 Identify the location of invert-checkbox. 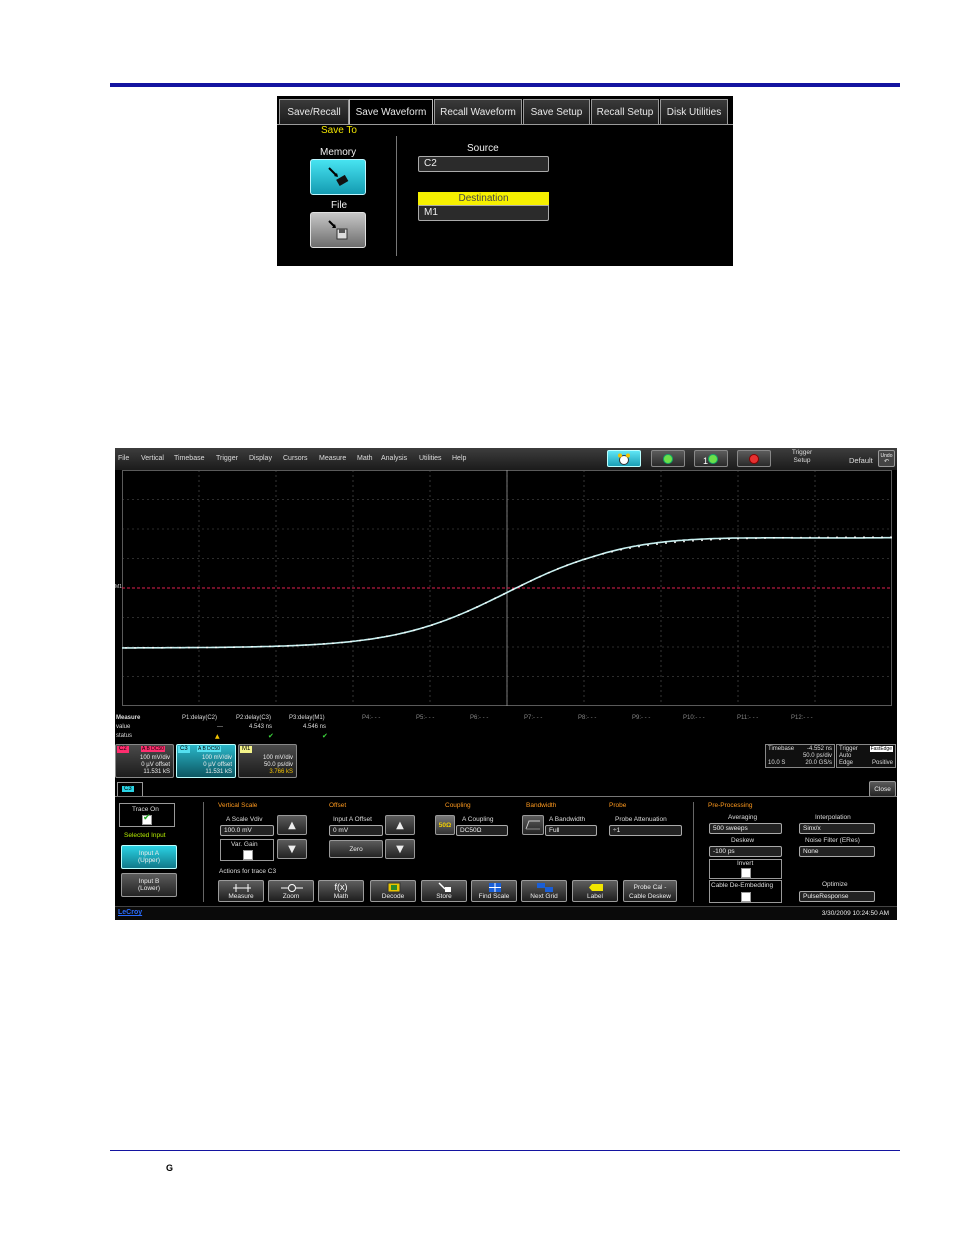
(746, 873).